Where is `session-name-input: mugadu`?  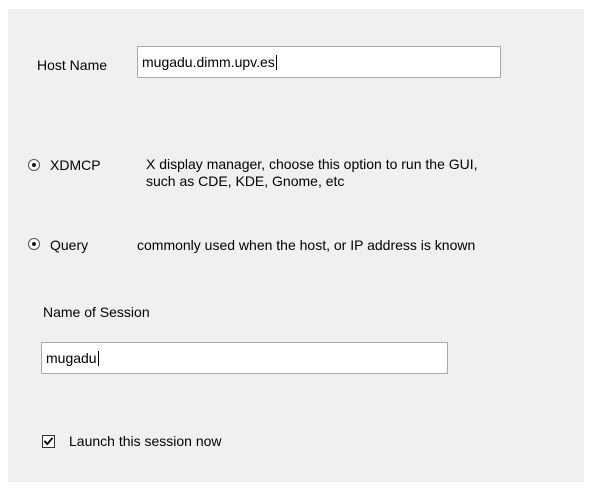
session-name-input: mugadu is located at coordinates (244, 358).